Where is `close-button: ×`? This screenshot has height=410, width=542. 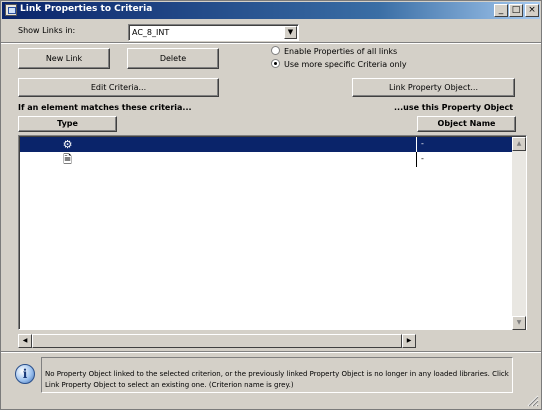
close-button: × is located at coordinates (532, 10).